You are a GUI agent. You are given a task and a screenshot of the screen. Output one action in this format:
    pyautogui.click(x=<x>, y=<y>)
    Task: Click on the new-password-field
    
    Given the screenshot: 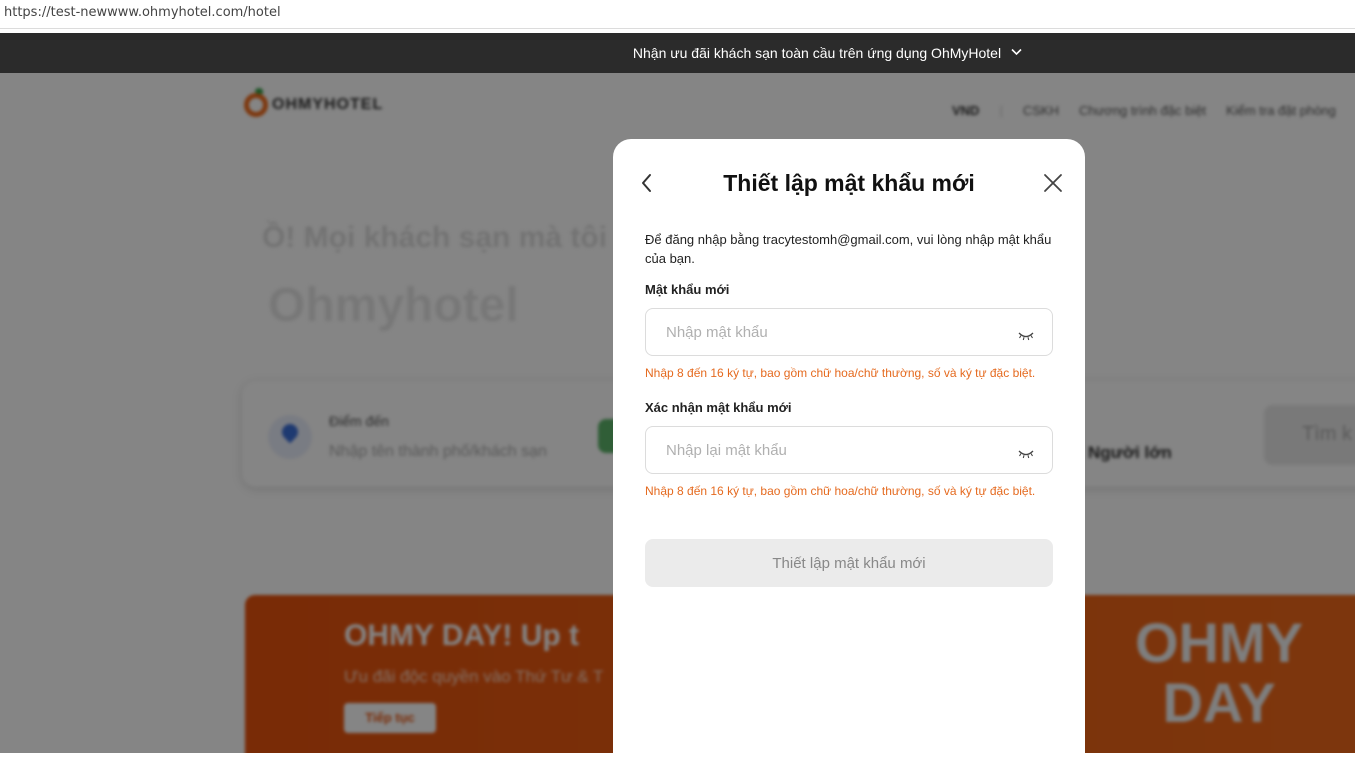 What is the action you would take?
    pyautogui.click(x=849, y=332)
    